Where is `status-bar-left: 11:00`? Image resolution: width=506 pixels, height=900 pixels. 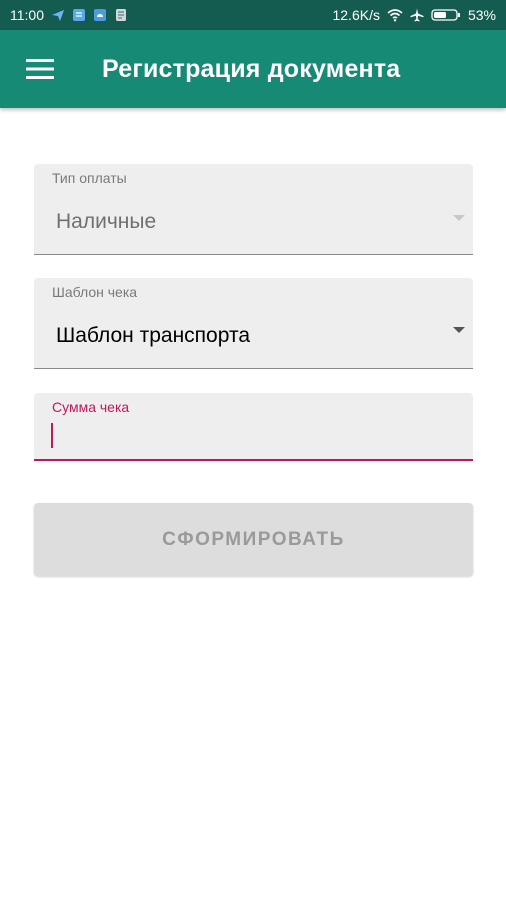
status-bar-left: 11:00 is located at coordinates (69, 15).